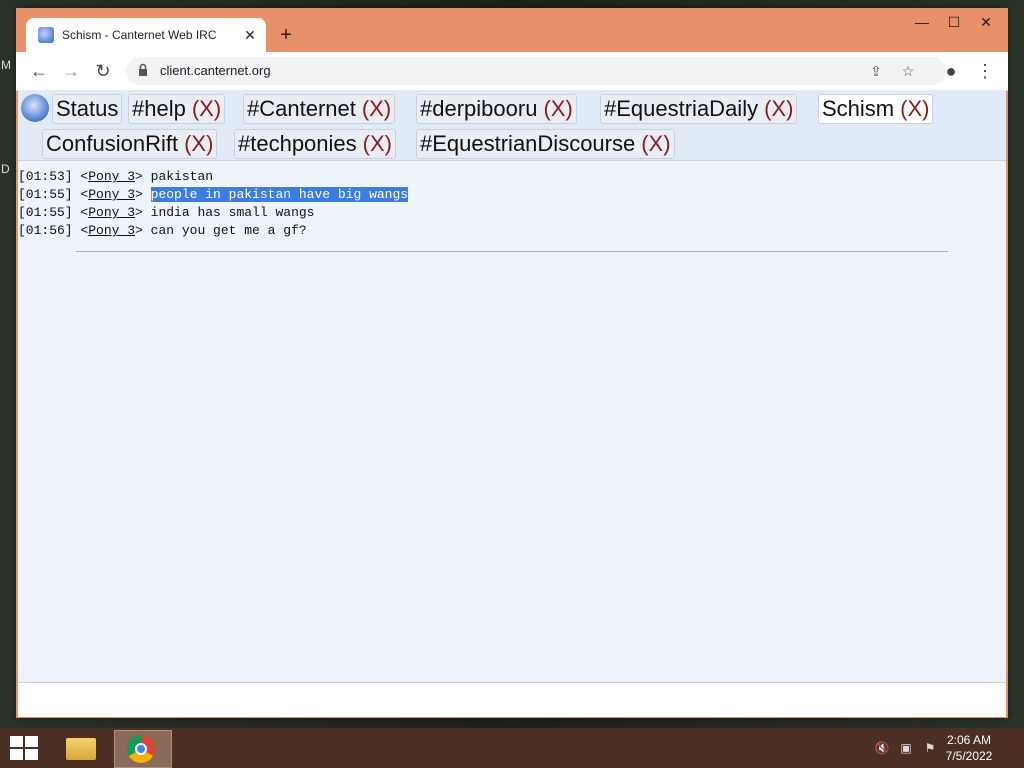 The height and width of the screenshot is (768, 1024). What do you see at coordinates (46, 35) in the screenshot?
I see `site-favicon-icon` at bounding box center [46, 35].